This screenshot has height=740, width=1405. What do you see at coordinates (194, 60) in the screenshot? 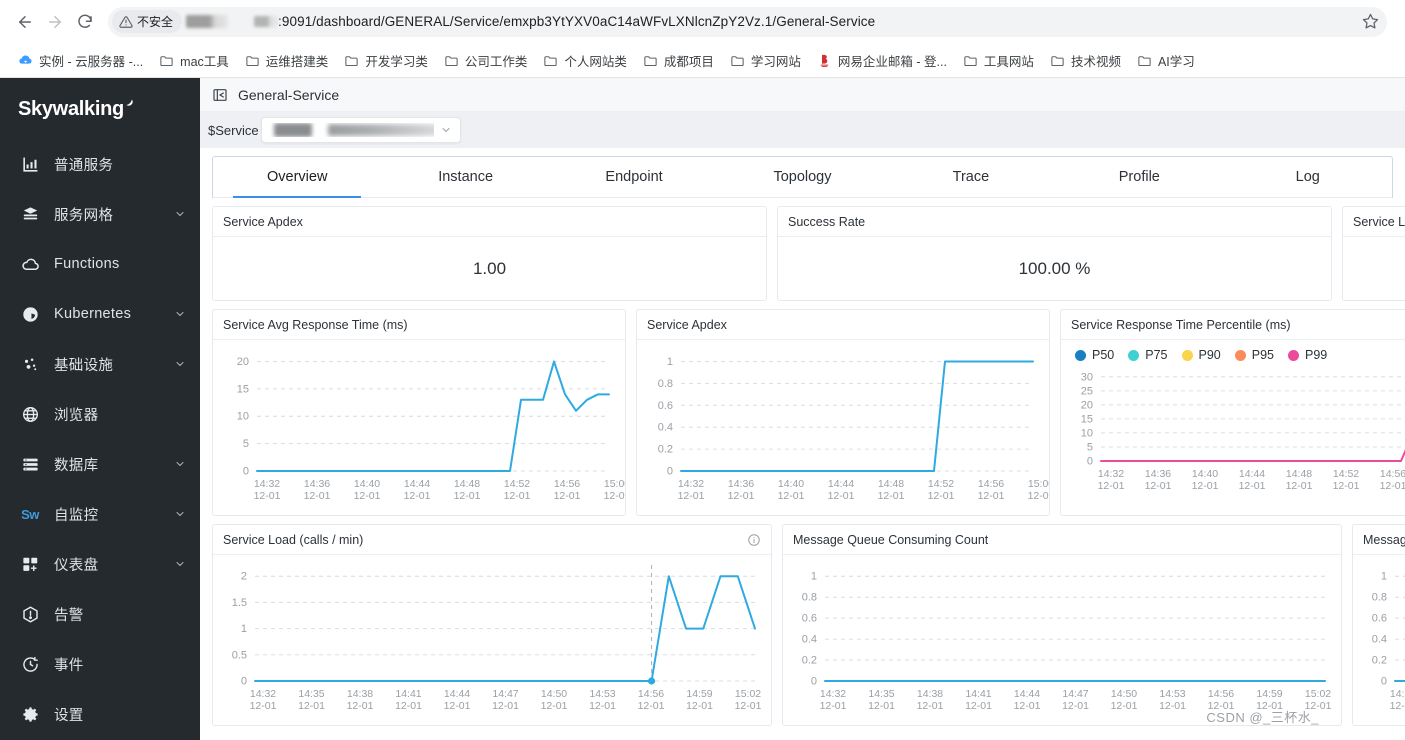
I see `bookmark-item: mac工具` at bounding box center [194, 60].